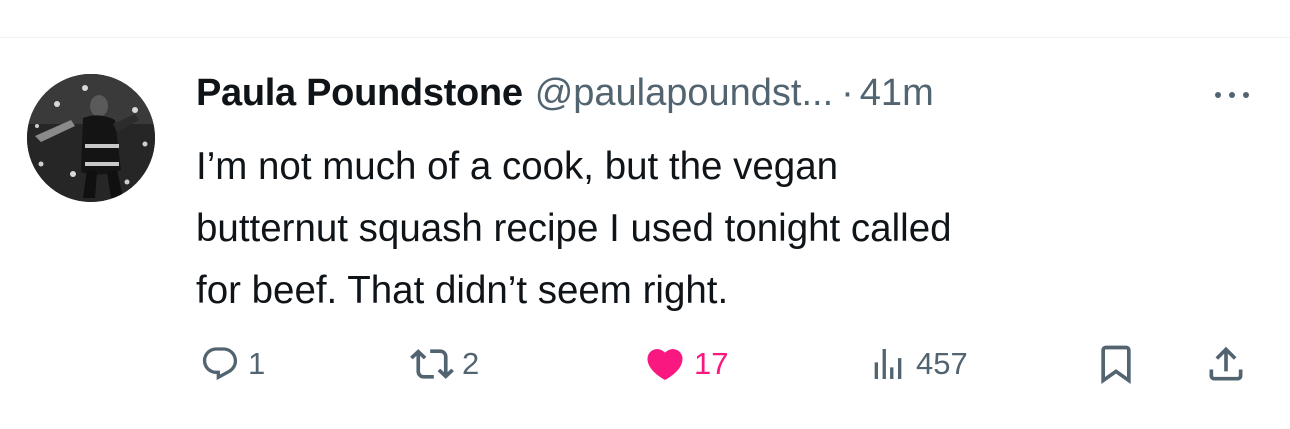  I want to click on retweet-icon, so click(432, 364).